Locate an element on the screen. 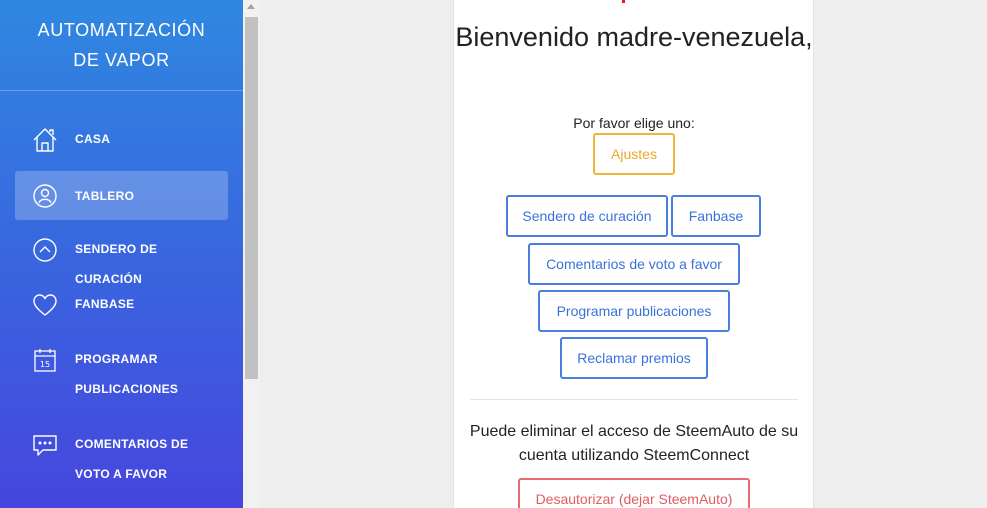  settings-button: Ajustes is located at coordinates (634, 154).